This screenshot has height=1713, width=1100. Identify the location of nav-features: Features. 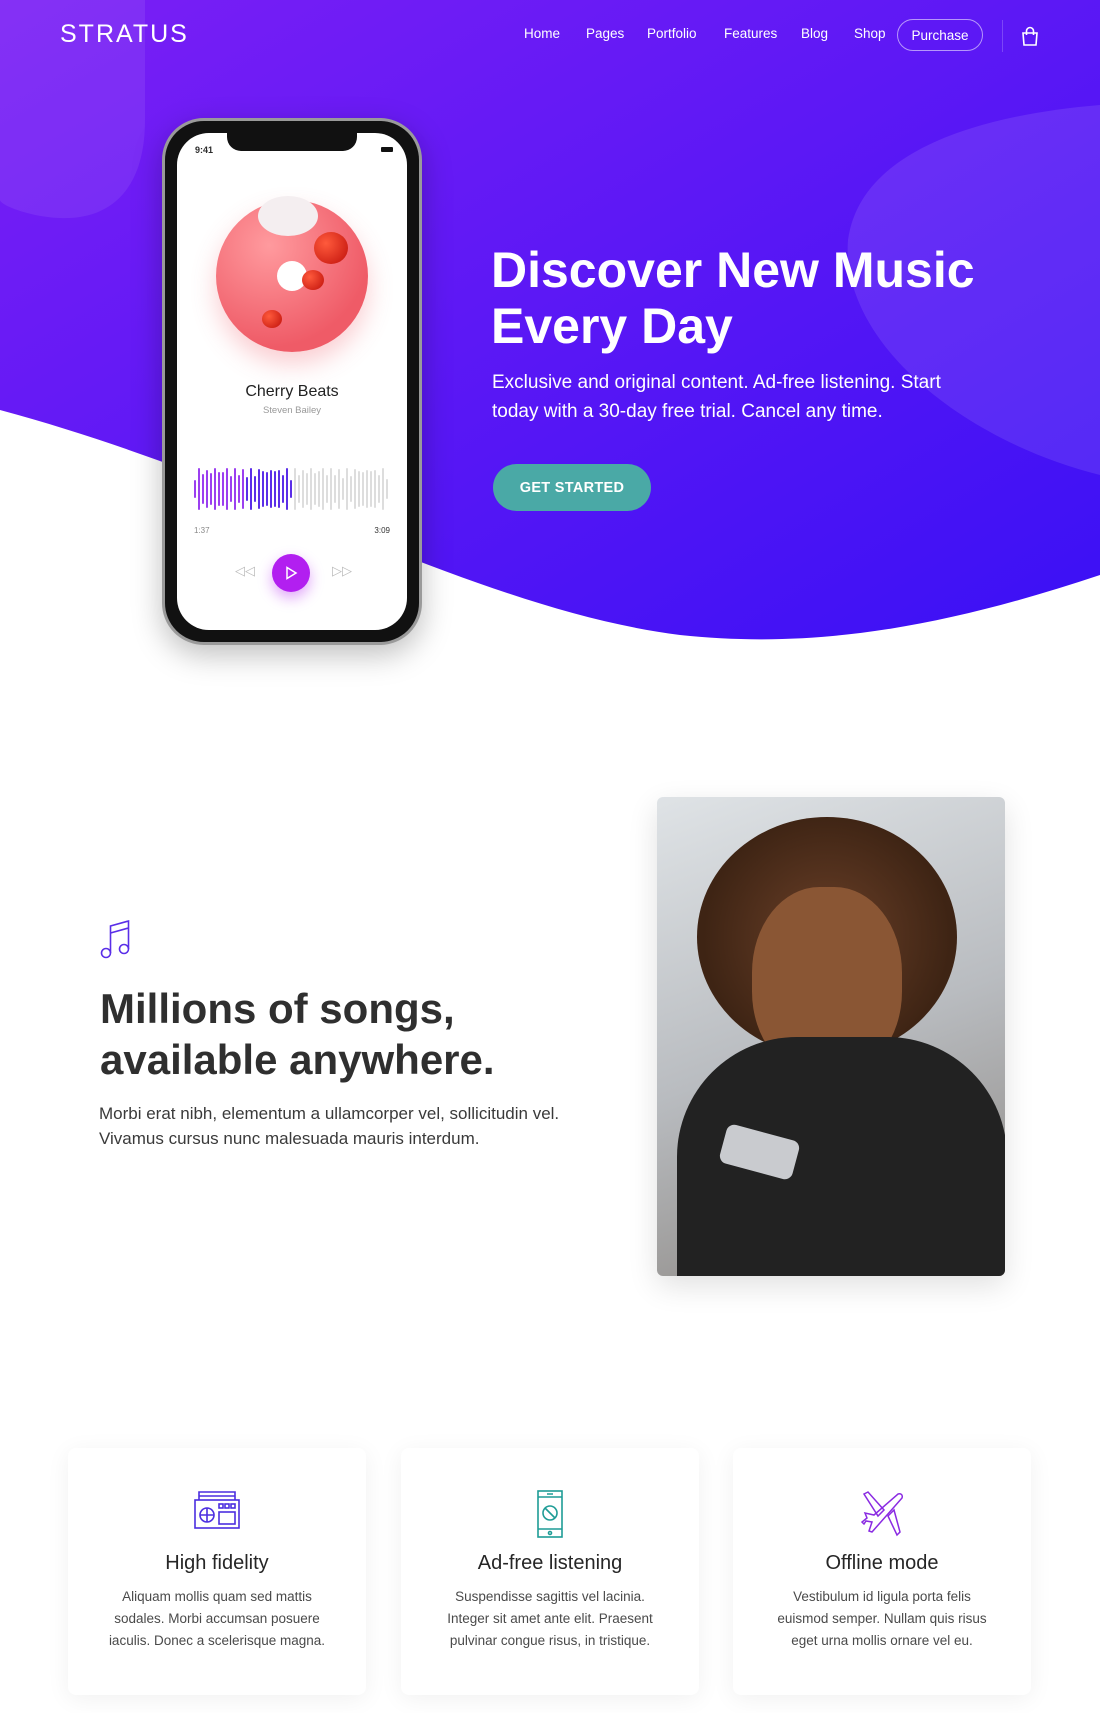
(750, 33).